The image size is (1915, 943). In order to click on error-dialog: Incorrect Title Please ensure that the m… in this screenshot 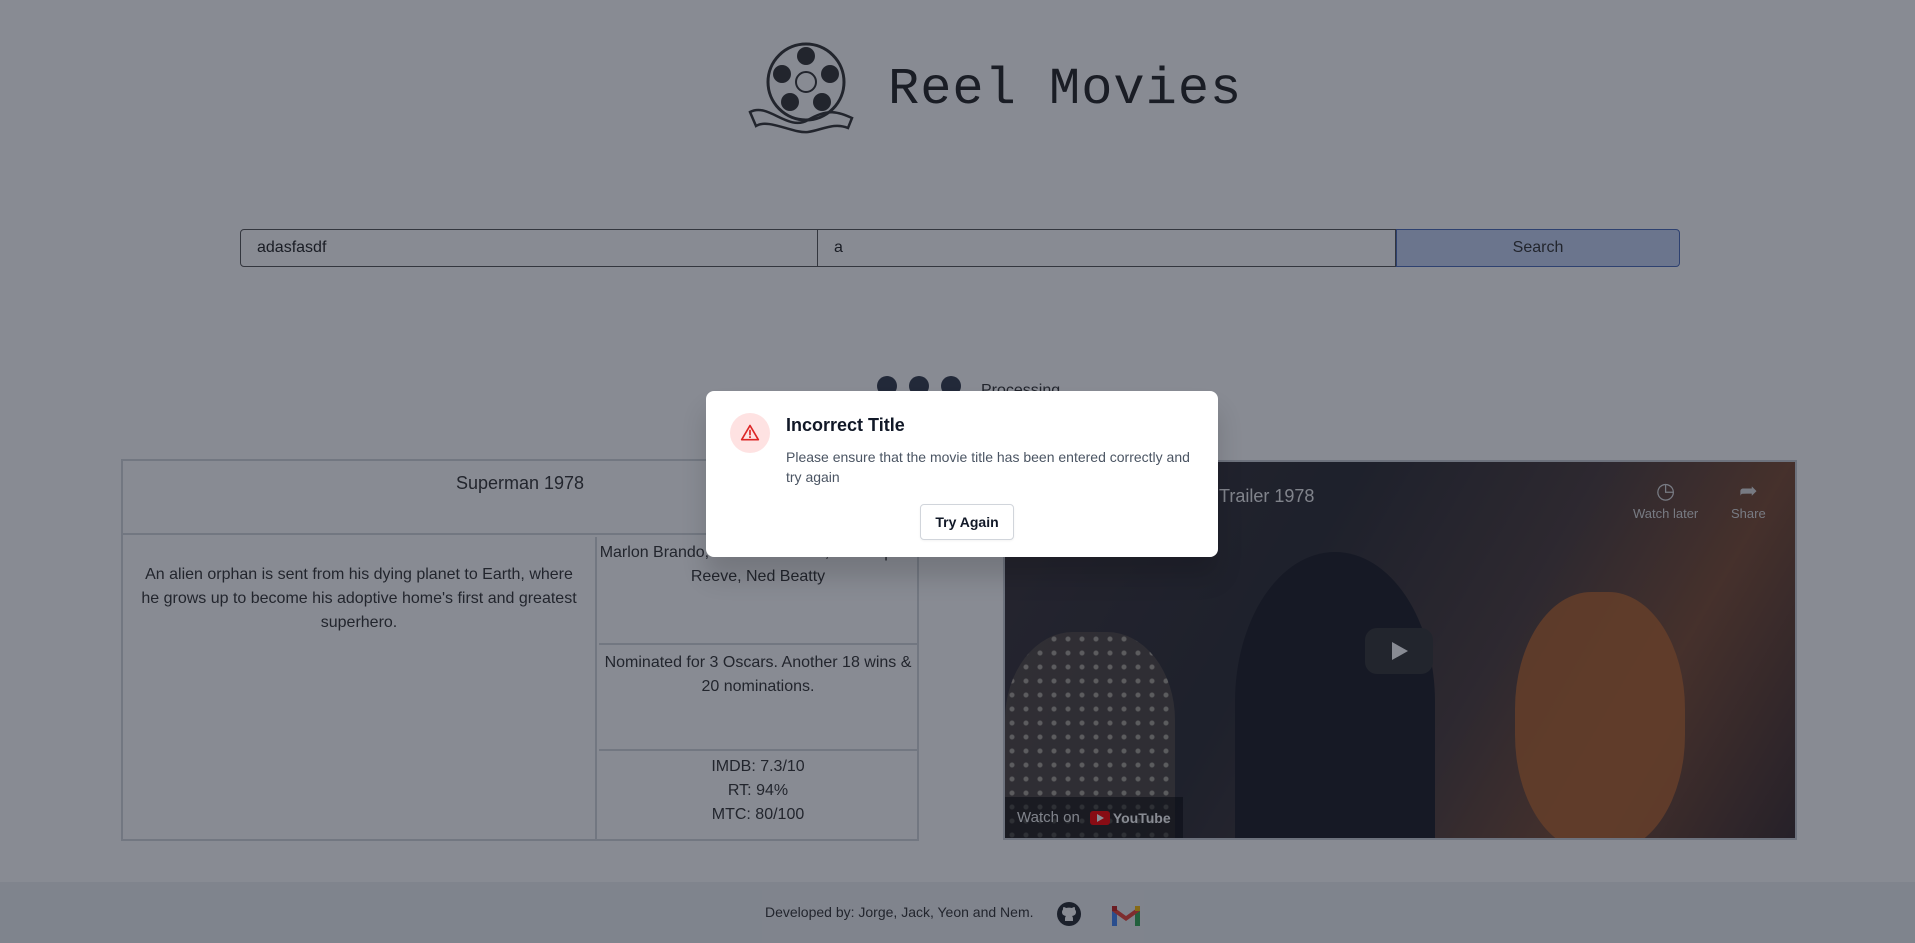, I will do `click(962, 474)`.